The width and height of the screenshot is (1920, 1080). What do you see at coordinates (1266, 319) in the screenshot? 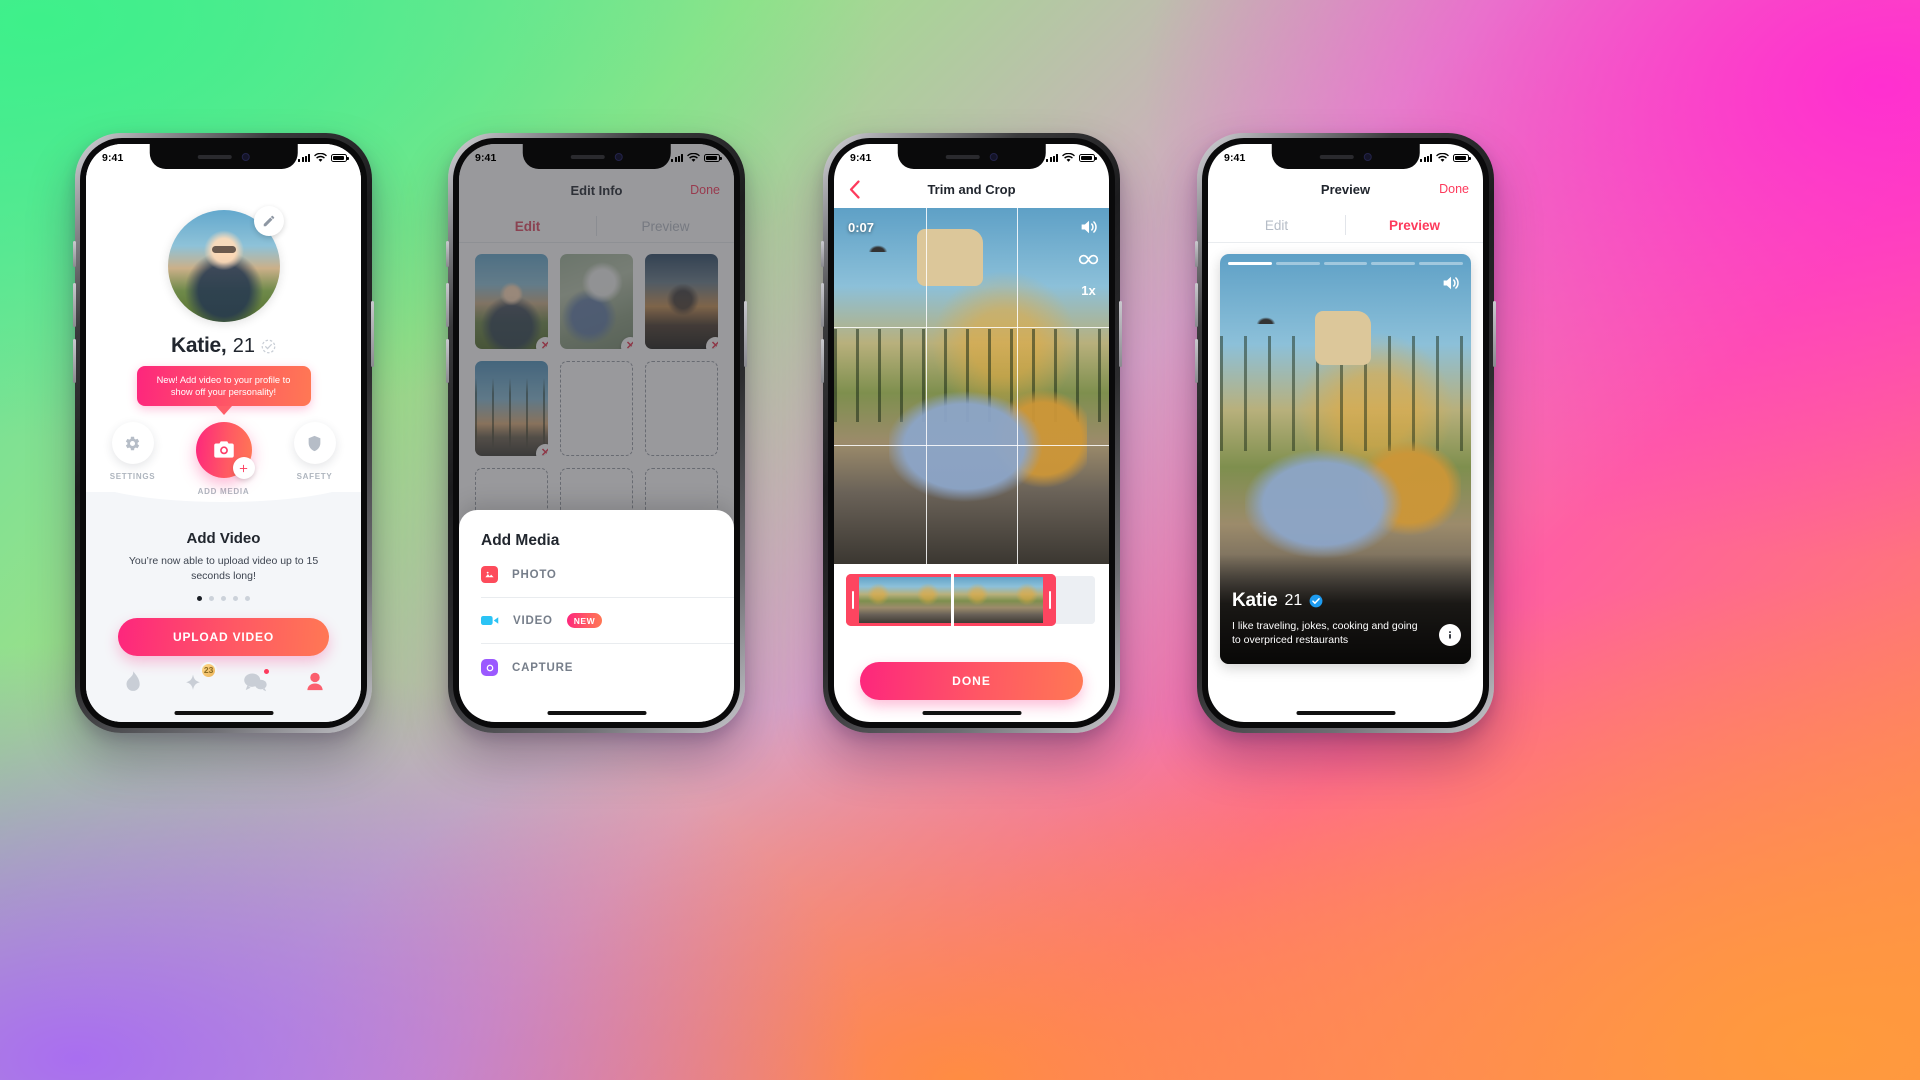
I see `bird-icon` at bounding box center [1266, 319].